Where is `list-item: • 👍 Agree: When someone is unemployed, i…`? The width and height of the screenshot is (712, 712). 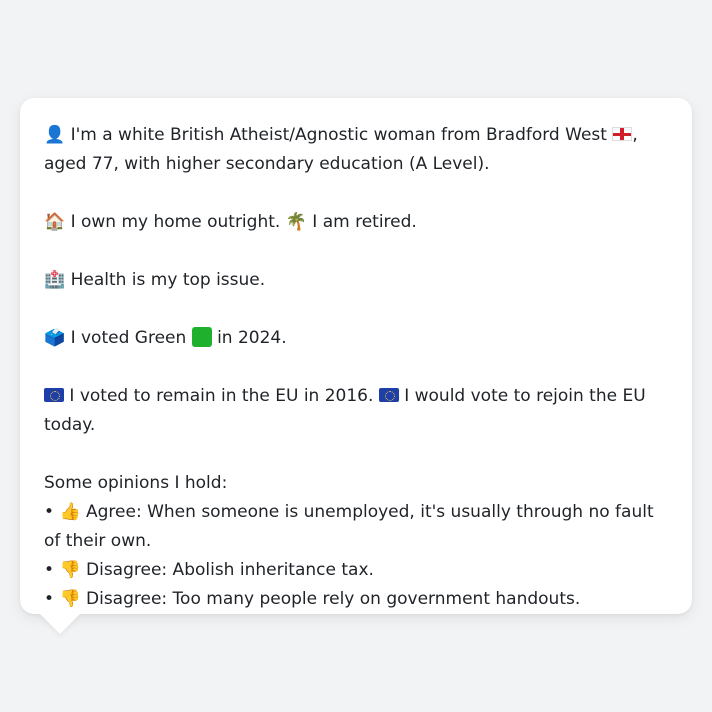 list-item: • 👍 Agree: When someone is unemployed, i… is located at coordinates (359, 527).